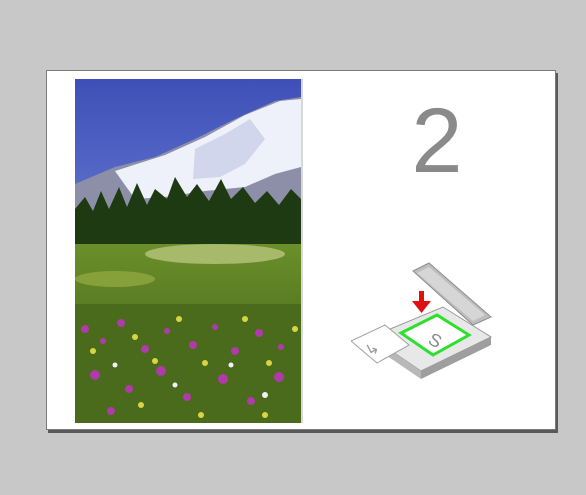  Describe the element at coordinates (437, 141) in the screenshot. I see `step-number: 2` at that location.